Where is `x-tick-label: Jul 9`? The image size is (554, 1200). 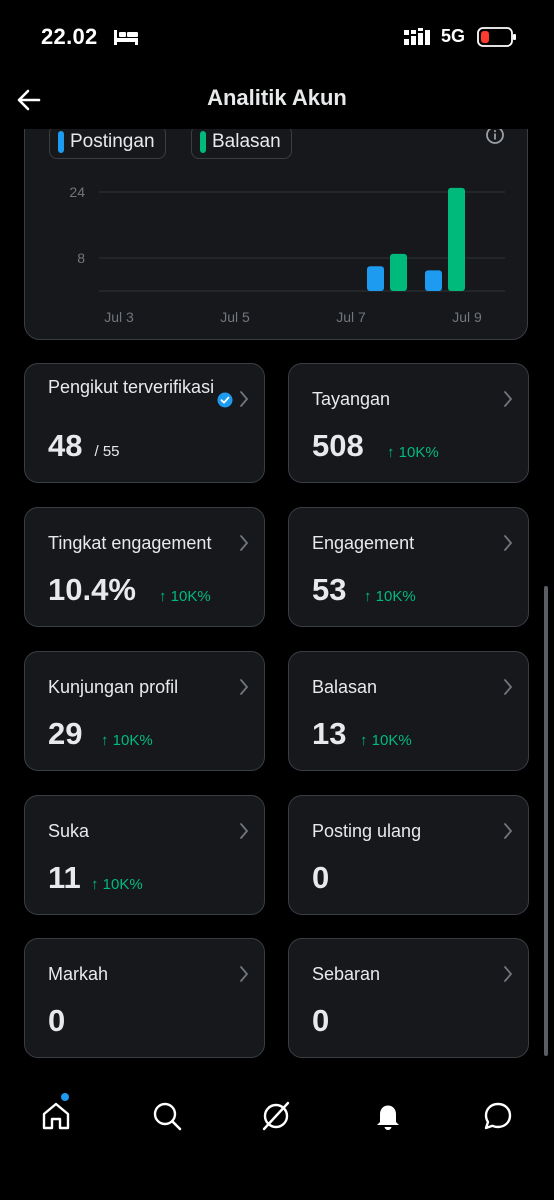
x-tick-label: Jul 9 is located at coordinates (467, 317).